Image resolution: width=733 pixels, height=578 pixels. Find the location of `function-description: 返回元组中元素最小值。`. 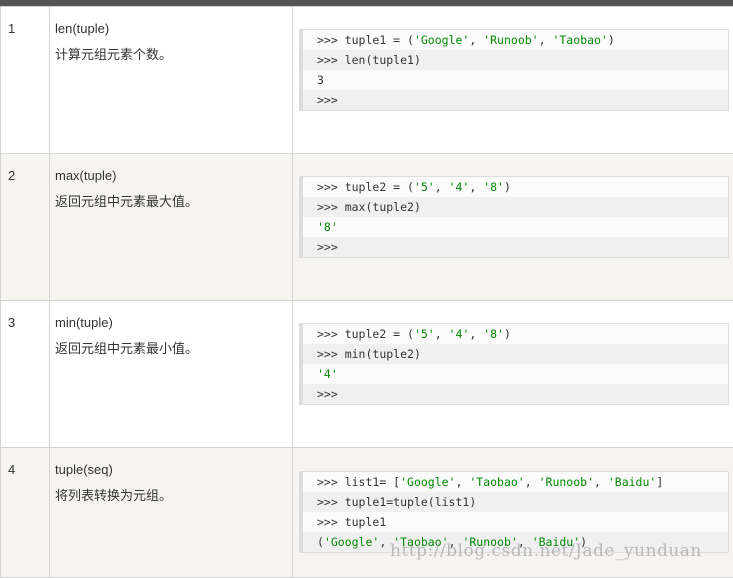

function-description: 返回元组中元素最小值。 is located at coordinates (171, 344).